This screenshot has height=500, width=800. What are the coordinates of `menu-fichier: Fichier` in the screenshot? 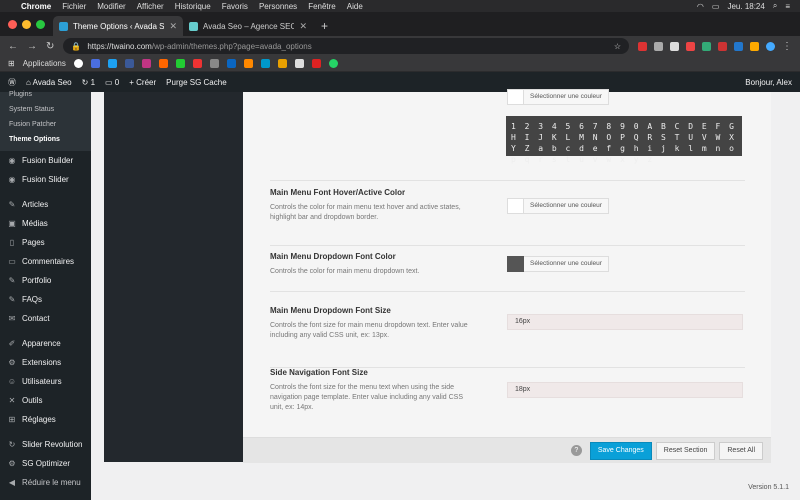 It's located at (74, 6).